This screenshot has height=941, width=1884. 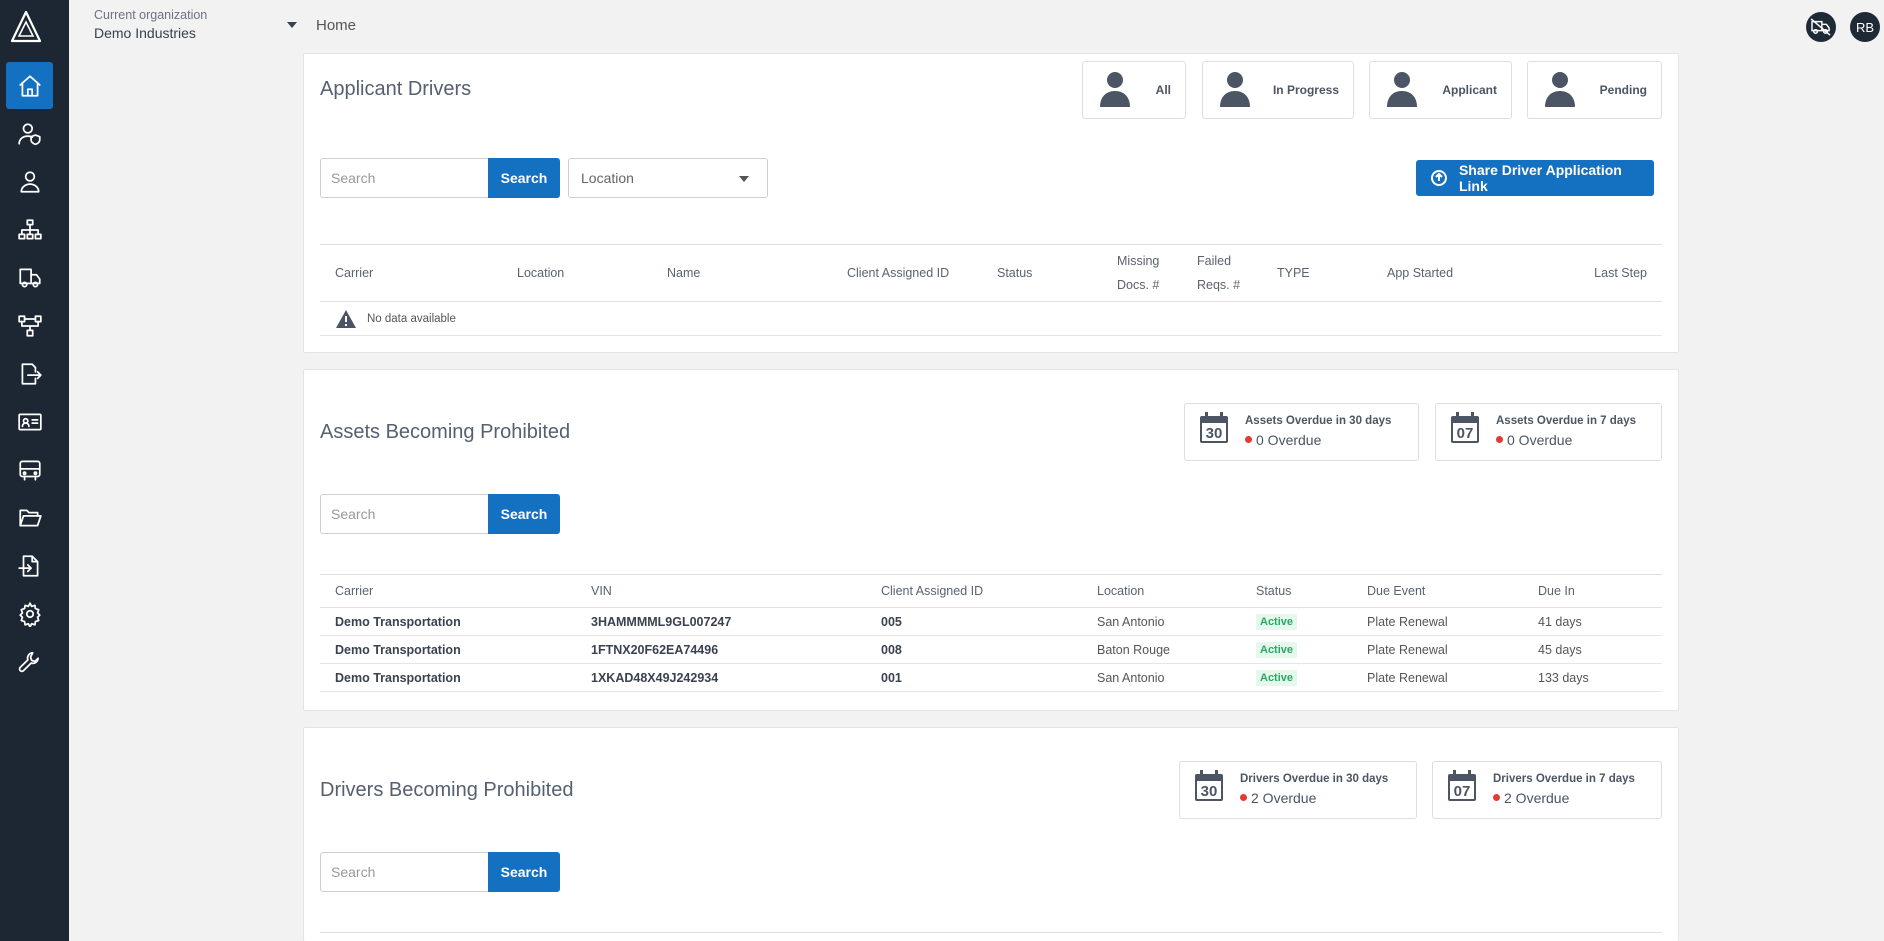 What do you see at coordinates (404, 178) in the screenshot?
I see `applicant-search-input: Search` at bounding box center [404, 178].